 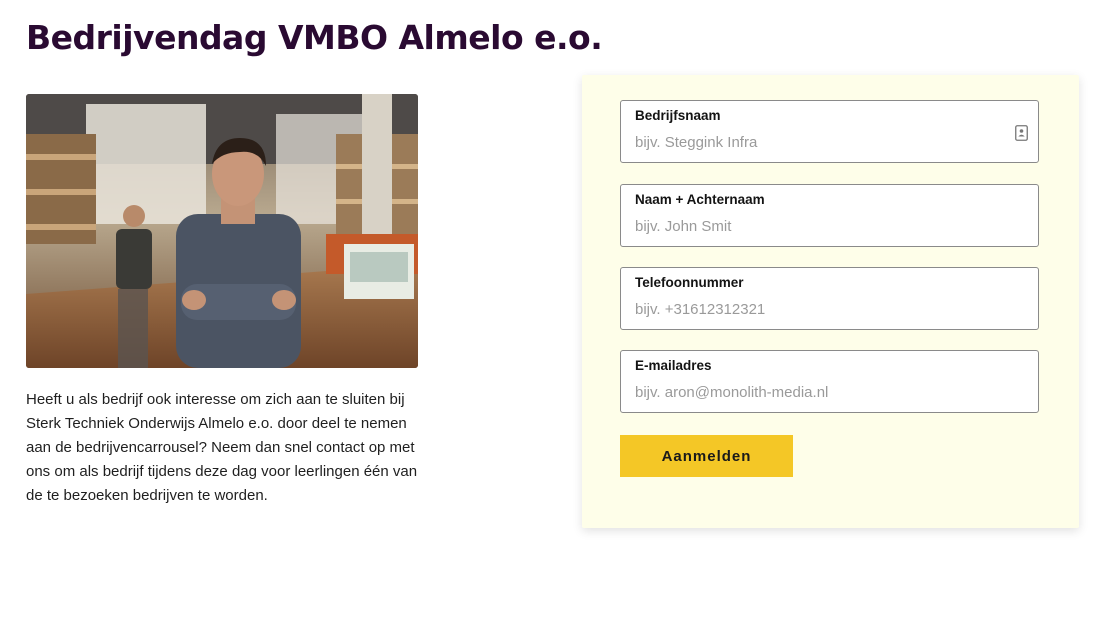 What do you see at coordinates (673, 365) in the screenshot?
I see `email-label: E-mailadres` at bounding box center [673, 365].